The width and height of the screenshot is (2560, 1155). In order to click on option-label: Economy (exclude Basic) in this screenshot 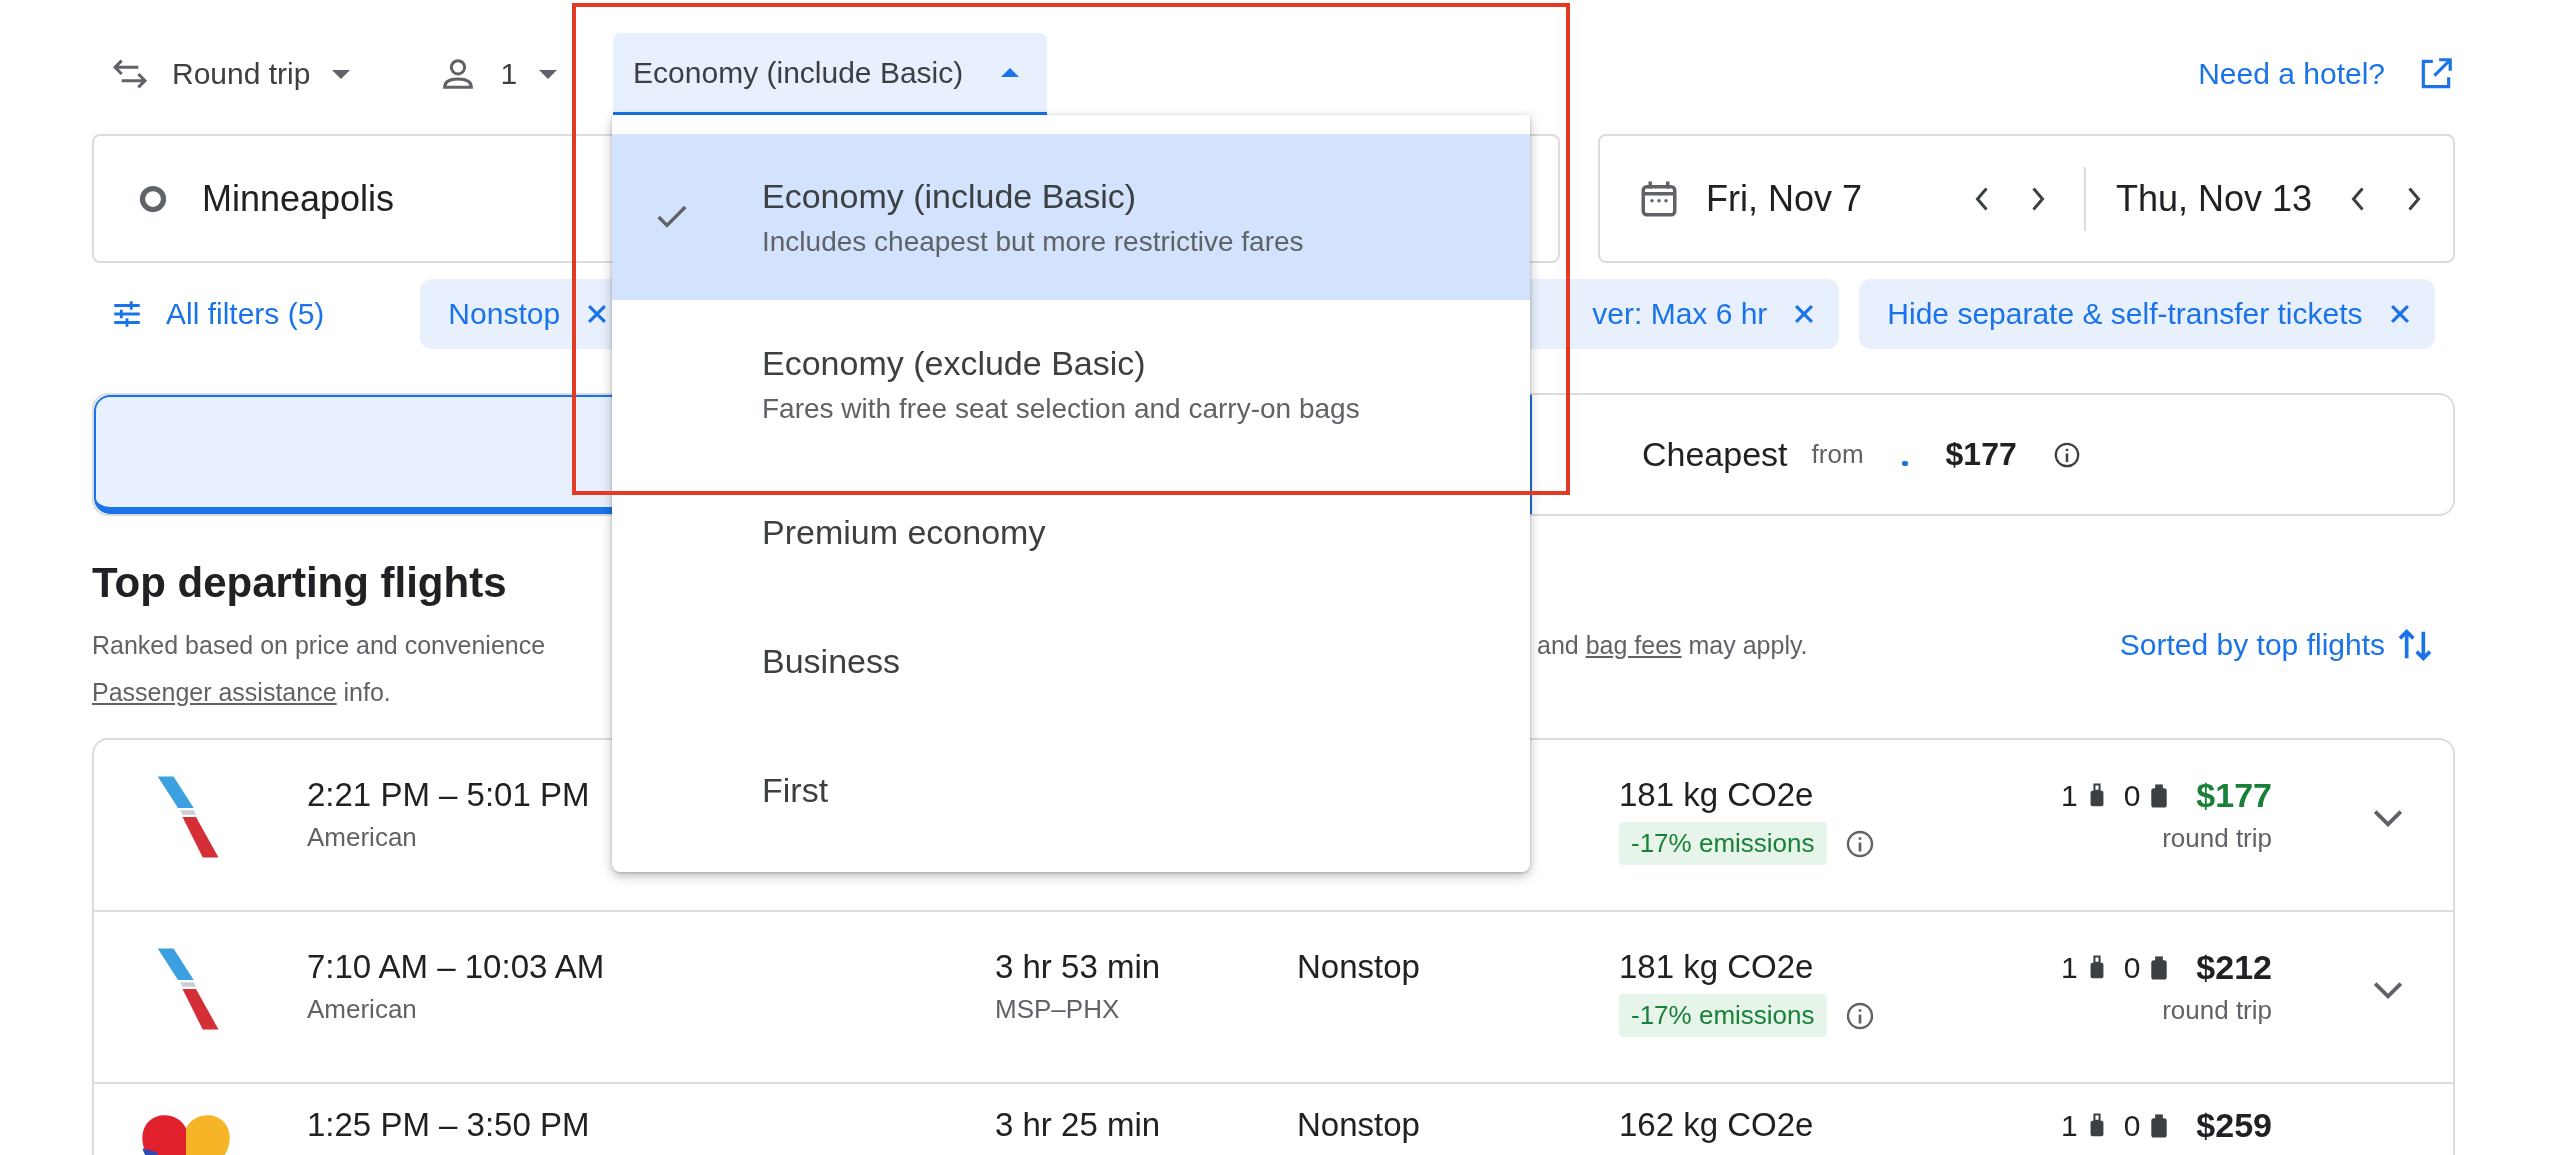, I will do `click(954, 363)`.